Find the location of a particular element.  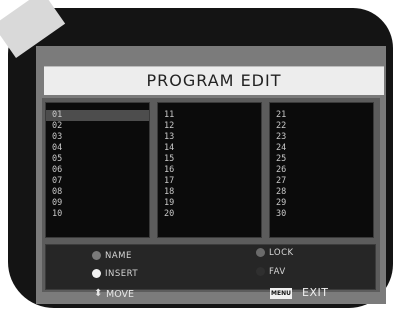

insert-key-icon is located at coordinates (96, 273).